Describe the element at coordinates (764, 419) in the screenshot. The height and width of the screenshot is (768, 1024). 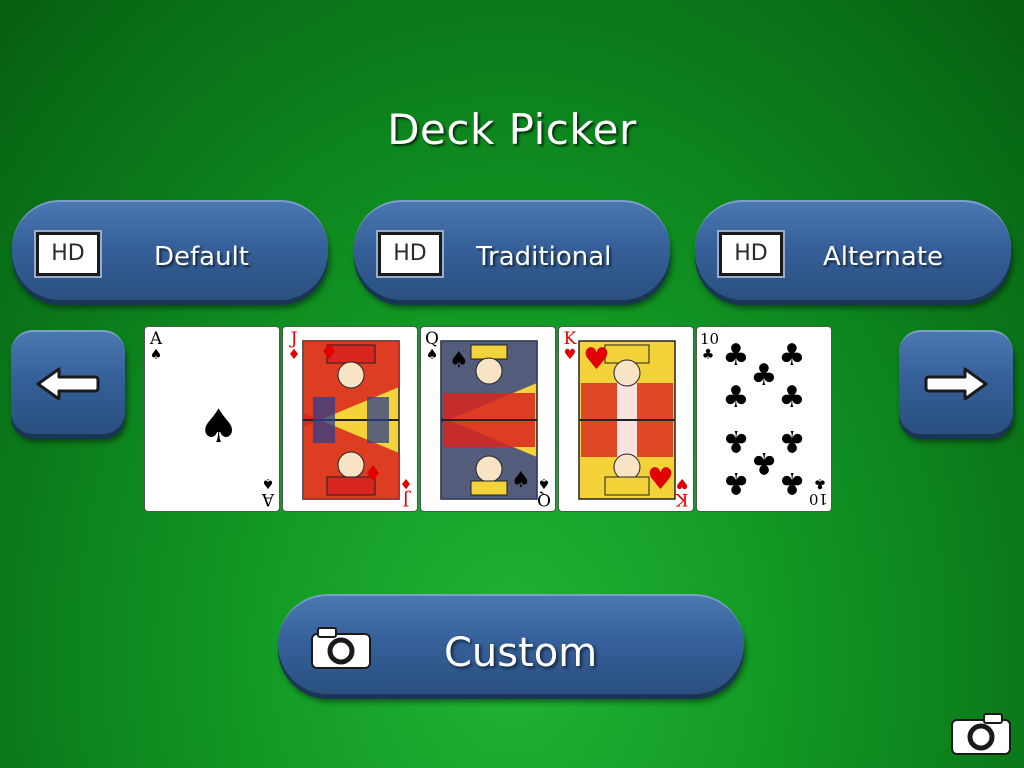
I see `card-ten-of-clubs: 10 ♣ ♣ ♣ ♣ ♣ ♣ ♣ ♣ ♣ ♣ ♣ 10 ♣` at that location.